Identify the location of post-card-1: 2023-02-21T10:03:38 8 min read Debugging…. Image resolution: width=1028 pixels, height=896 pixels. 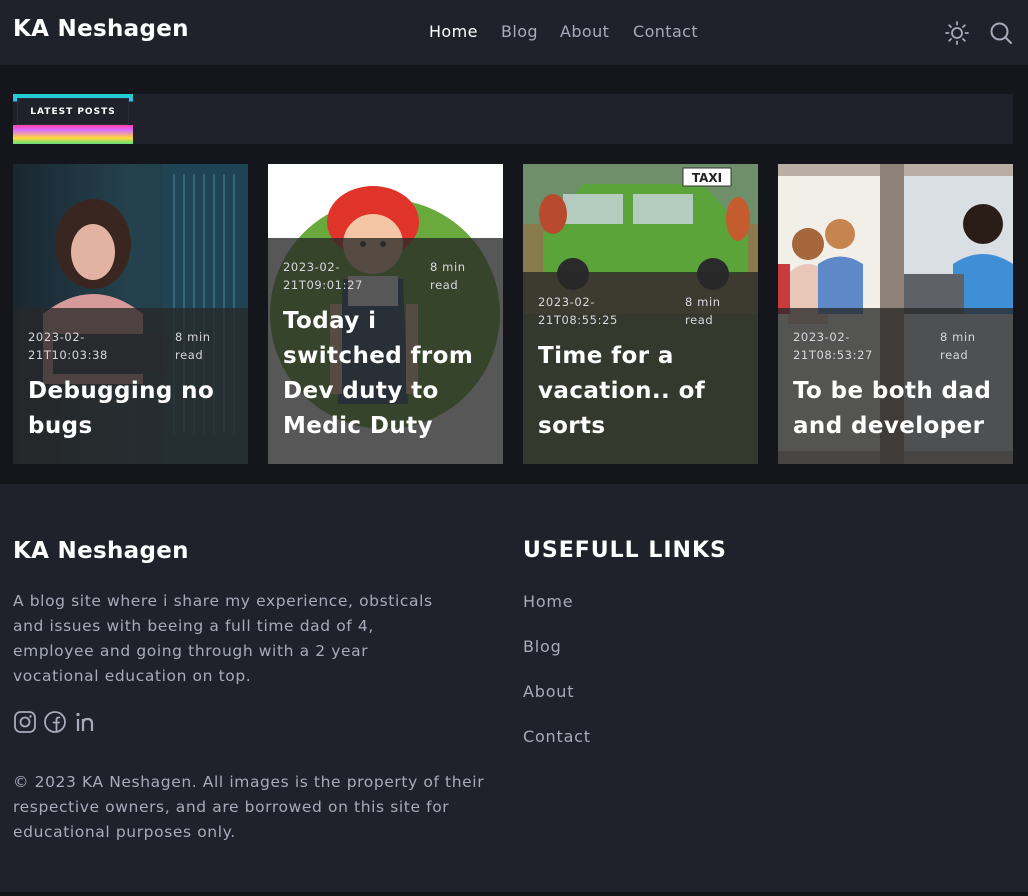
(130, 314).